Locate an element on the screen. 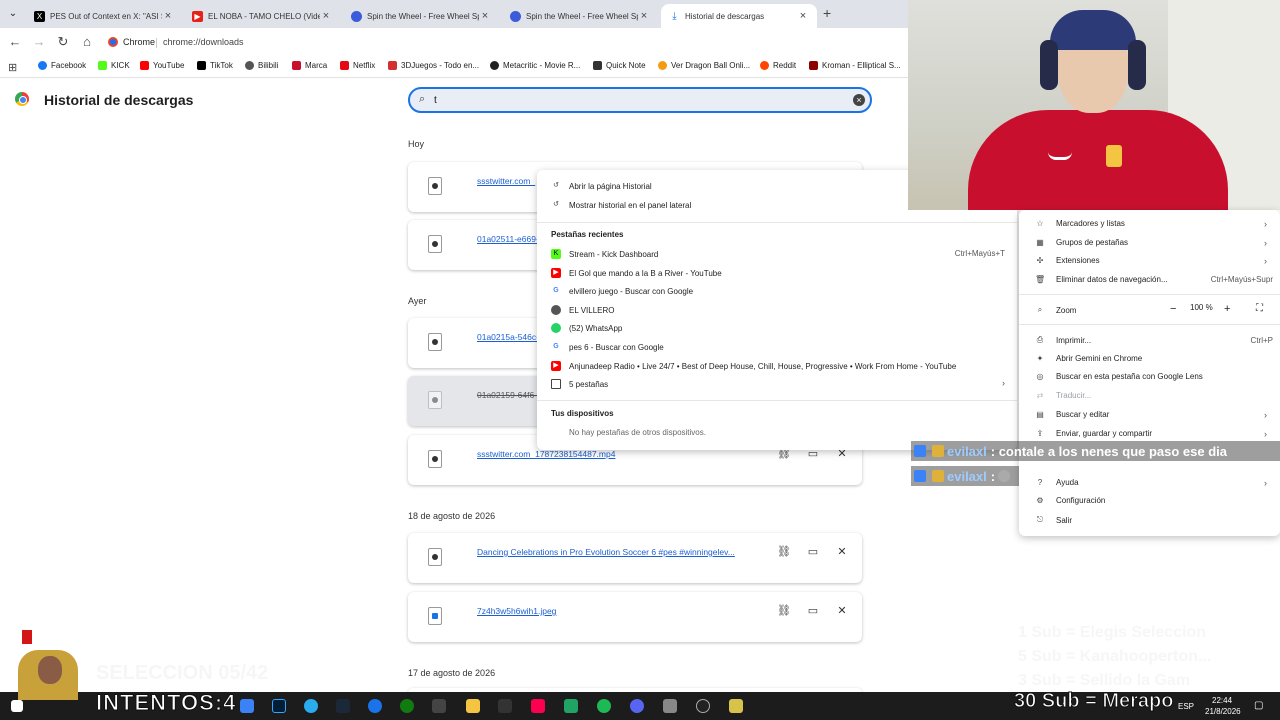 Image resolution: width=1280 pixels, height=720 pixels. notepad-icon is located at coordinates (670, 706).